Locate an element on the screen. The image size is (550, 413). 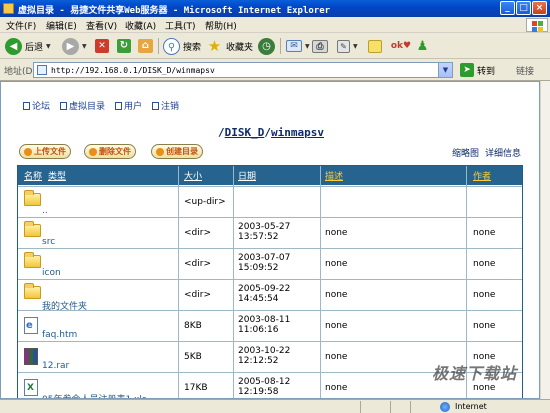
home-button: ⌂ is located at coordinates (145, 46).